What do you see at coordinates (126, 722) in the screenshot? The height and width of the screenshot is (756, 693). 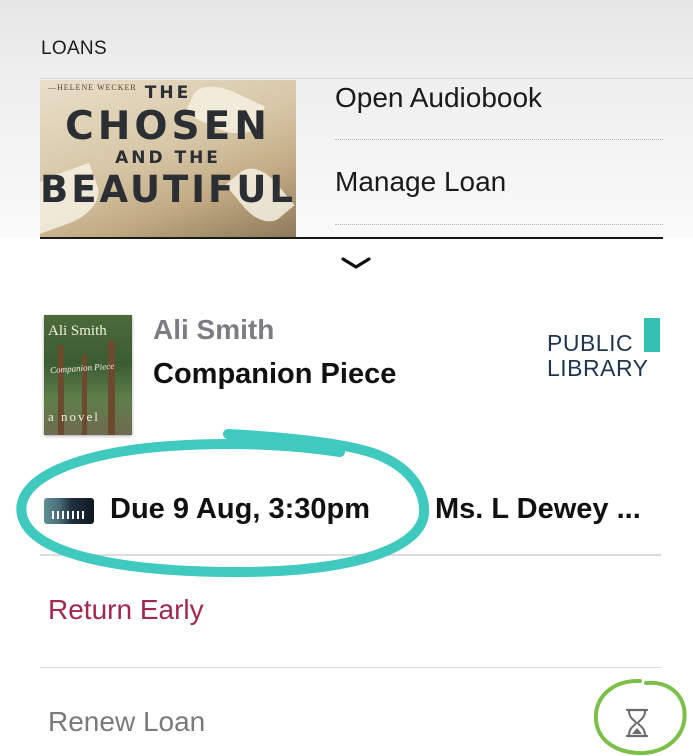 I see `renew-loan-button: Renew Loan` at bounding box center [126, 722].